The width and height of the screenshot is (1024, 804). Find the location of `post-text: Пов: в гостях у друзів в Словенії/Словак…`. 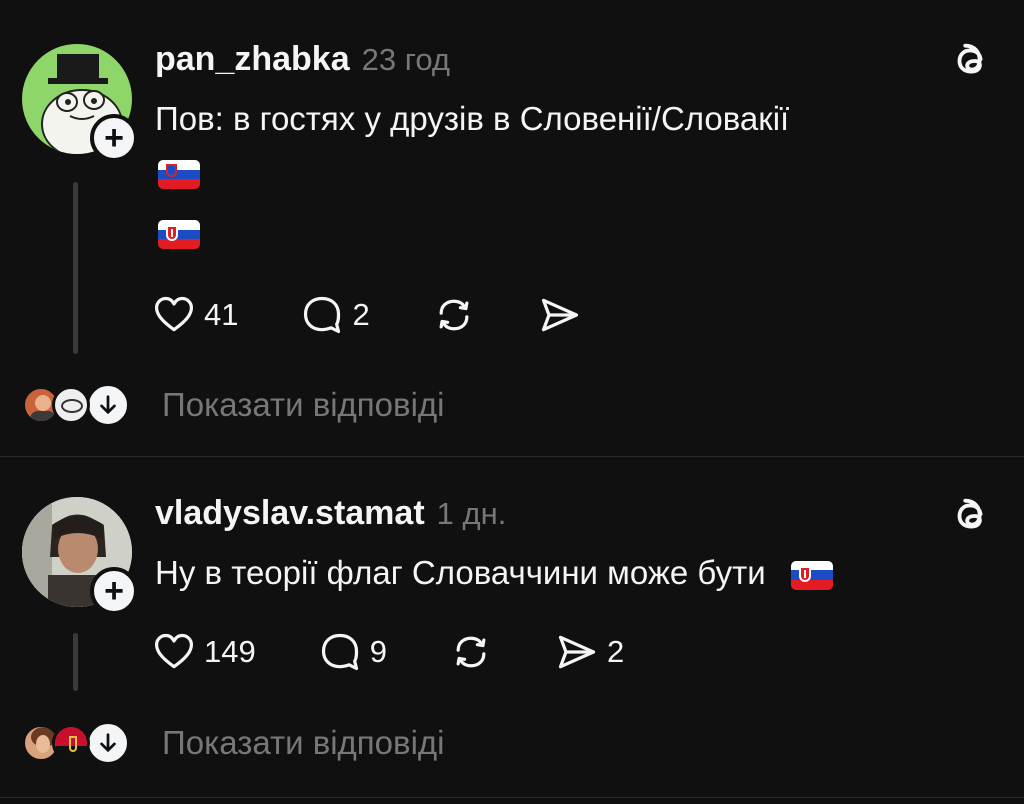

post-text: Пов: в гостях у друзів в Словенії/Словак… is located at coordinates (472, 118).